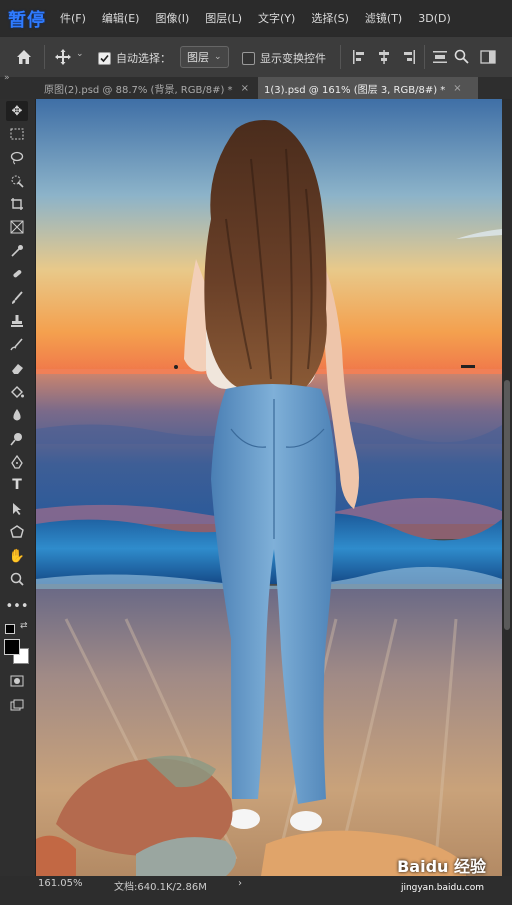 Image resolution: width=512 pixels, height=905 pixels. Describe the element at coordinates (27, 20) in the screenshot. I see `pause-overlay-label: 暂停` at that location.